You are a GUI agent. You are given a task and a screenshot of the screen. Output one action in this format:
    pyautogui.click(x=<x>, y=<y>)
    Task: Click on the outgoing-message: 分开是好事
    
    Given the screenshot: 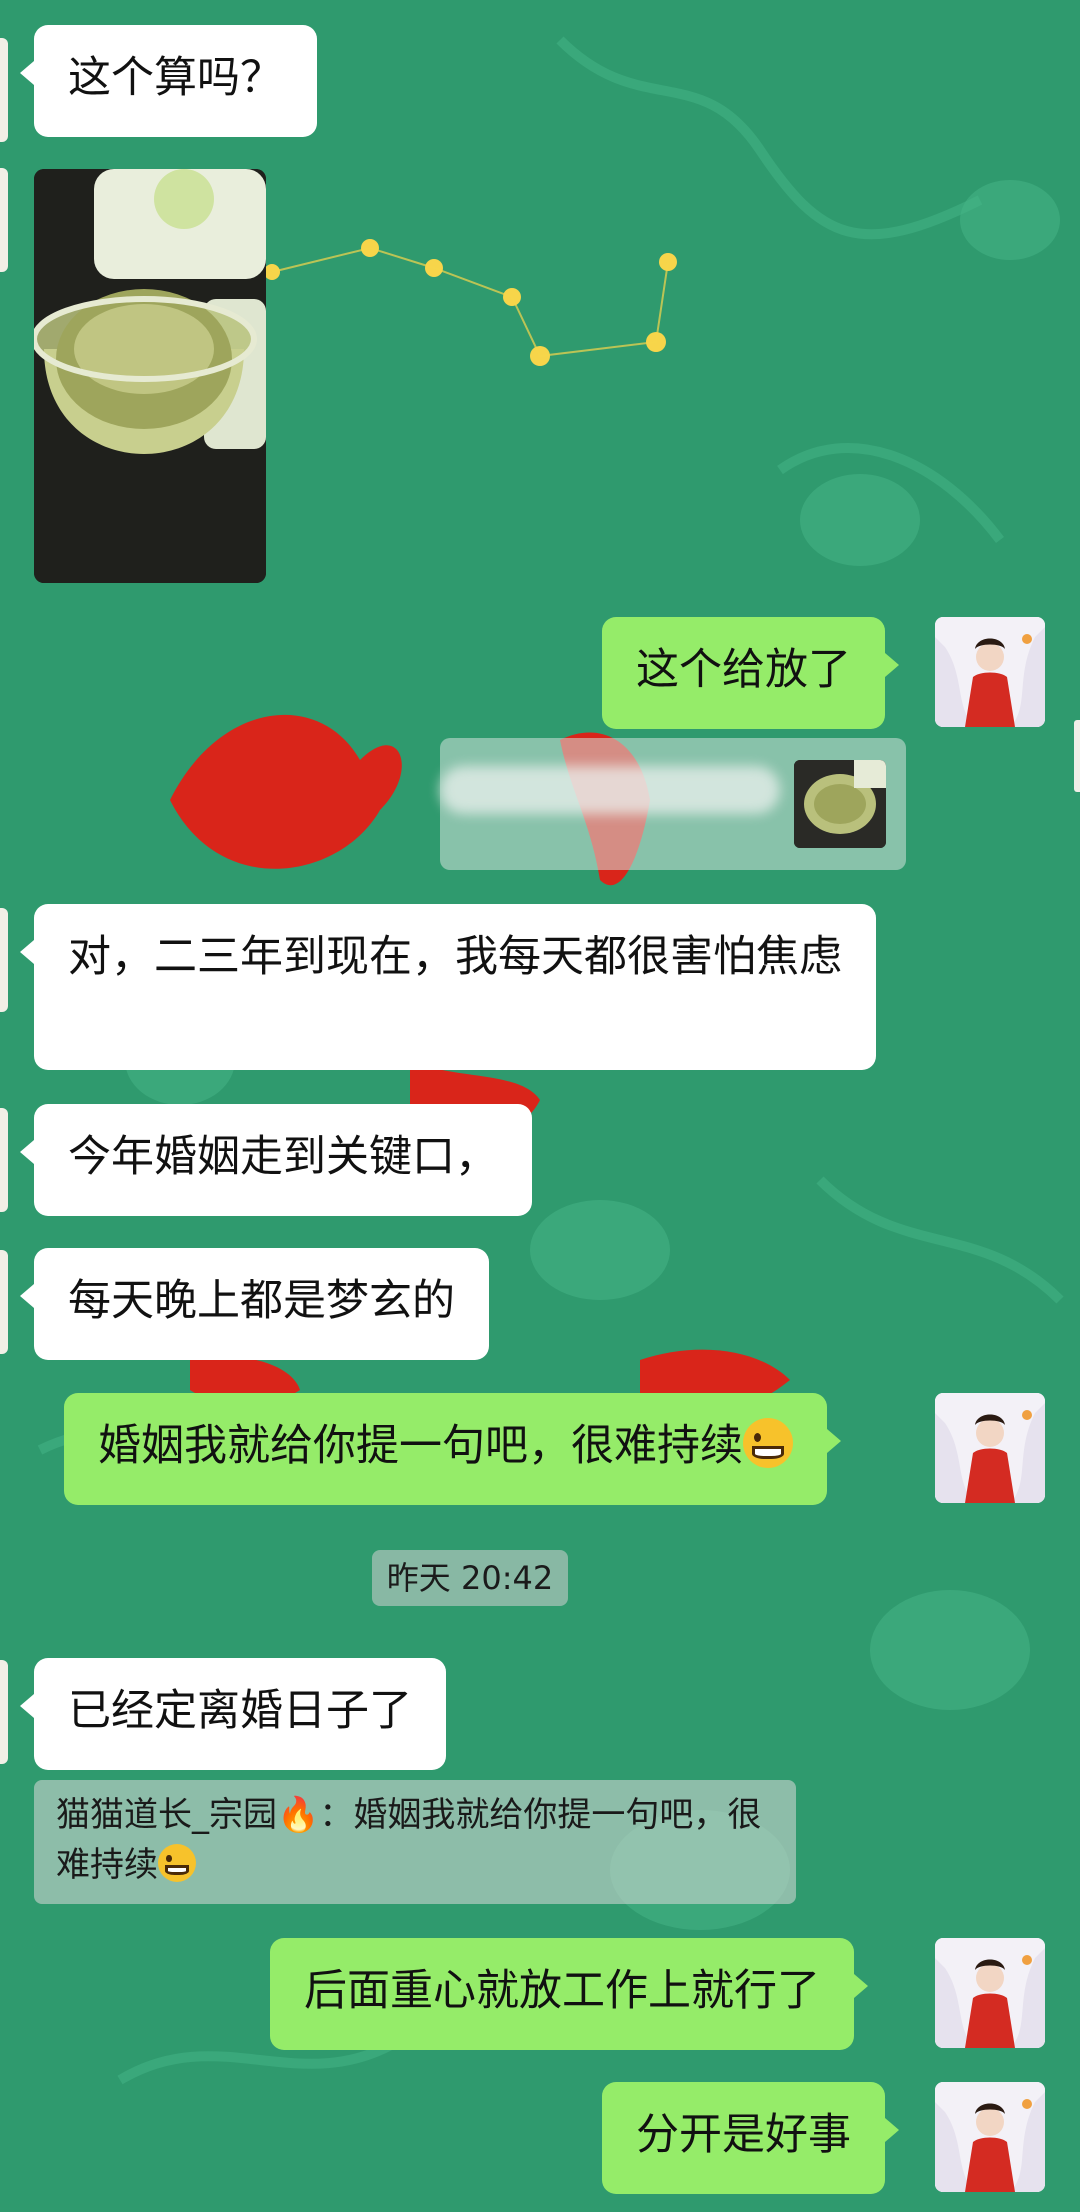 What is the action you would take?
    pyautogui.click(x=750, y=2138)
    